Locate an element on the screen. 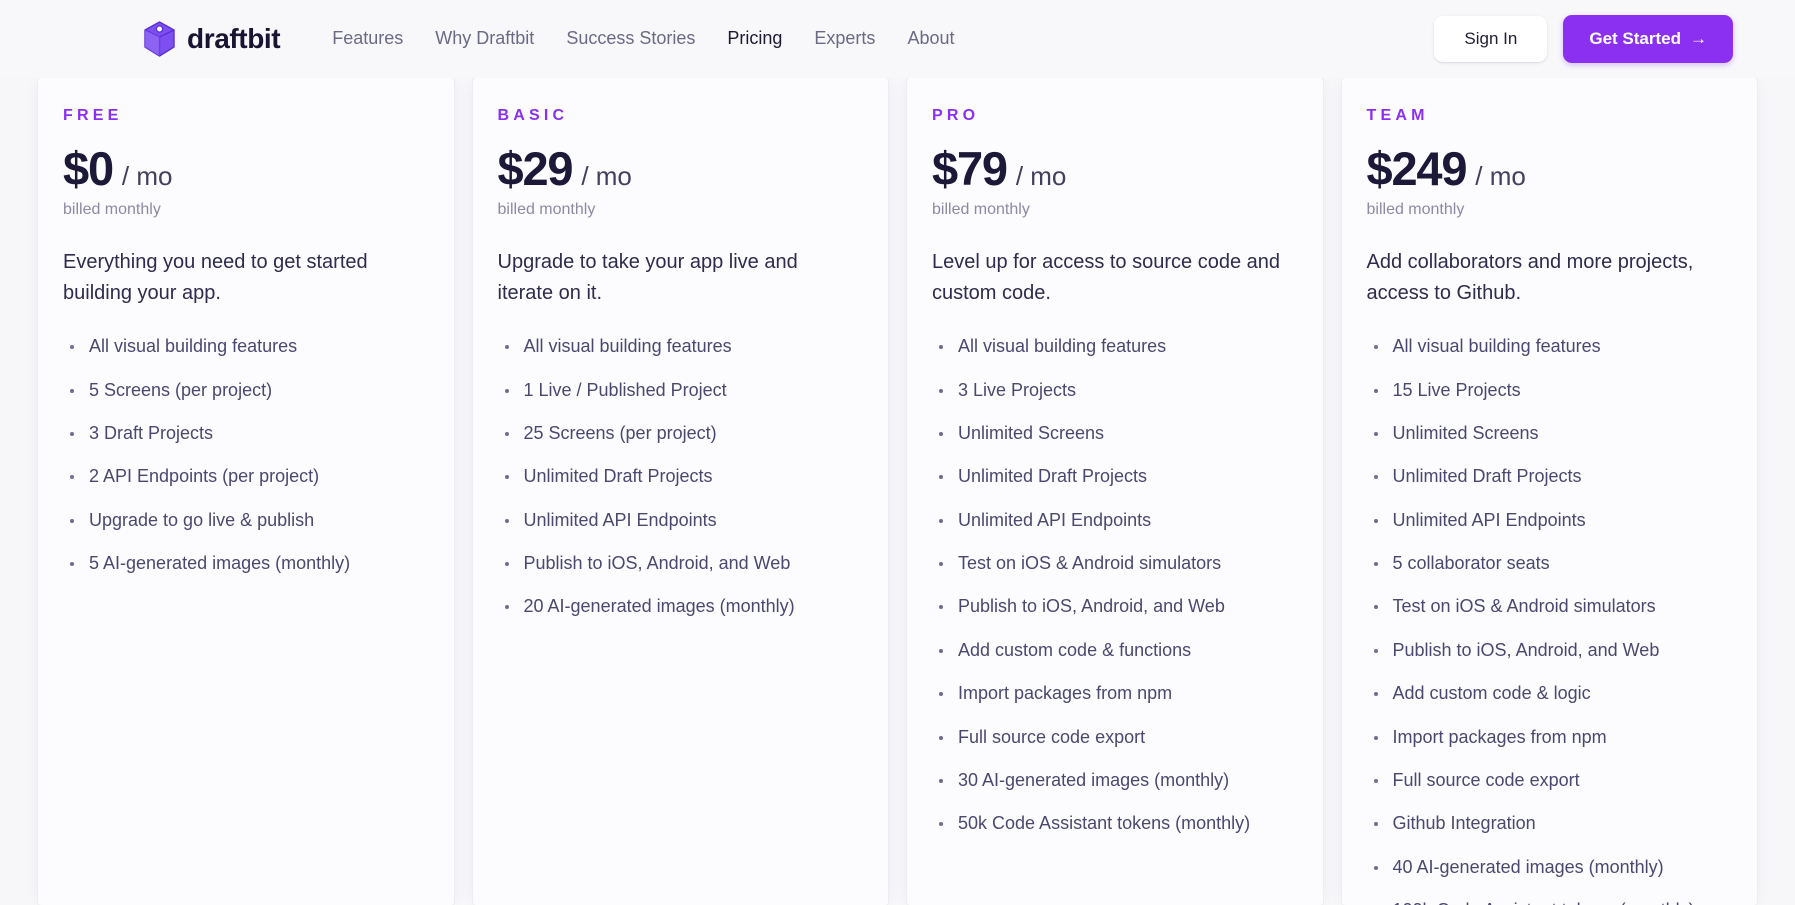  nav-item-why-draftbit: Why Draftbit is located at coordinates (484, 39).